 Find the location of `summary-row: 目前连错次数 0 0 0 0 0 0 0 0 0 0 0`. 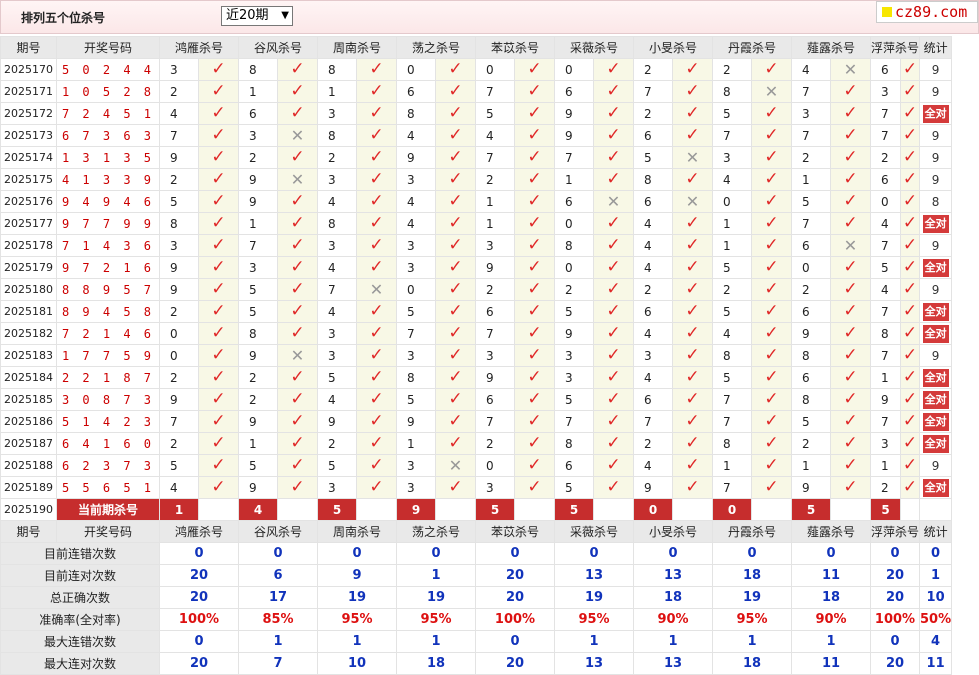

summary-row: 目前连错次数 0 0 0 0 0 0 0 0 0 0 0 is located at coordinates (476, 553).